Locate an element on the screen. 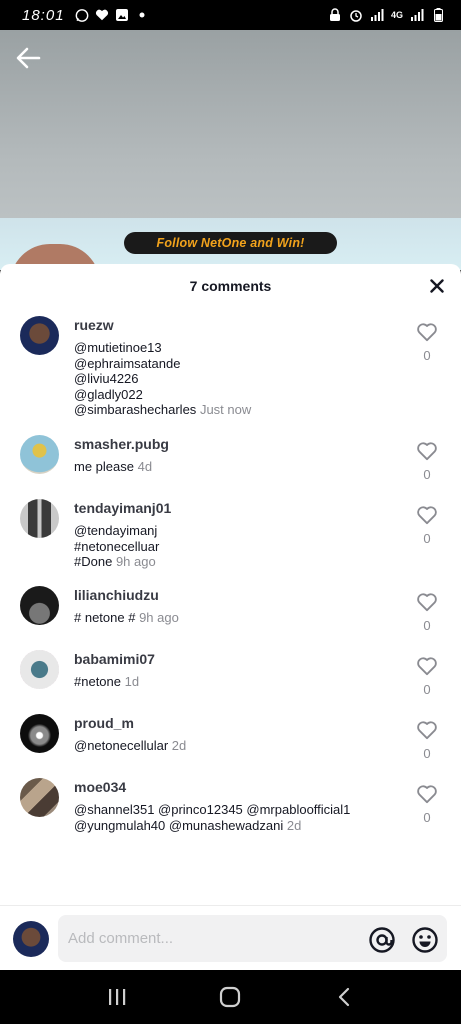 The height and width of the screenshot is (1024, 461). close-button is located at coordinates (437, 286).